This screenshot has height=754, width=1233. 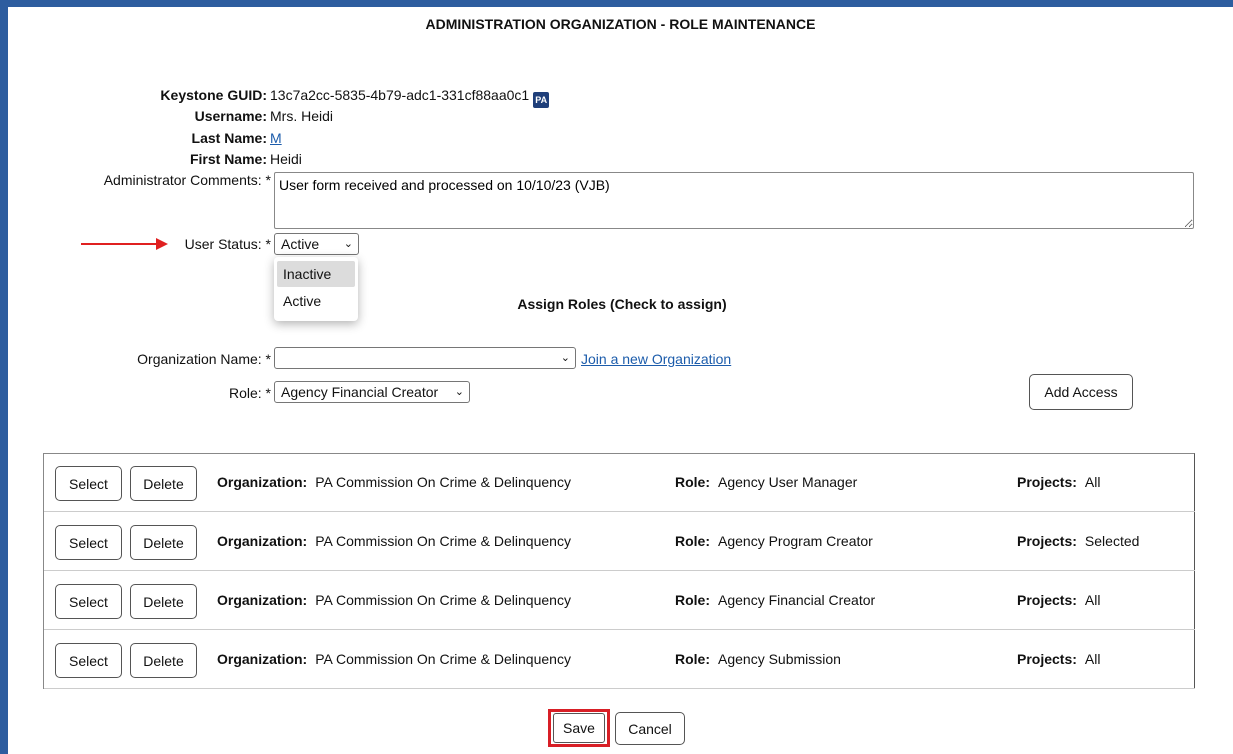 I want to click on join-organization-link: Join a new Organization, so click(x=656, y=359).